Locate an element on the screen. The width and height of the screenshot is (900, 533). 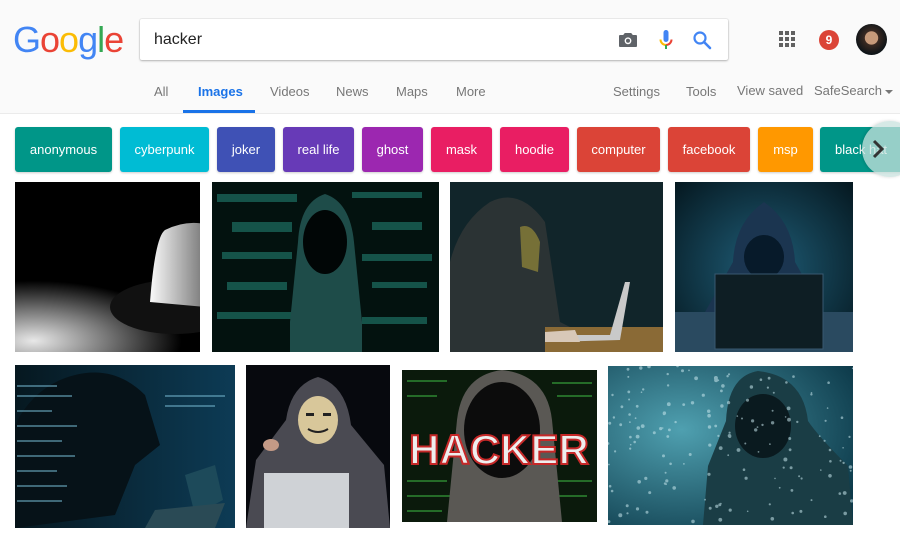
notifications-badge: 9 is located at coordinates (829, 40).